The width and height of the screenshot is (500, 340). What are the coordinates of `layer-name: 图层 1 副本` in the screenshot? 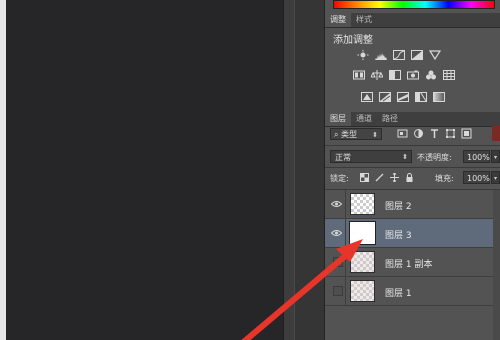 It's located at (409, 265).